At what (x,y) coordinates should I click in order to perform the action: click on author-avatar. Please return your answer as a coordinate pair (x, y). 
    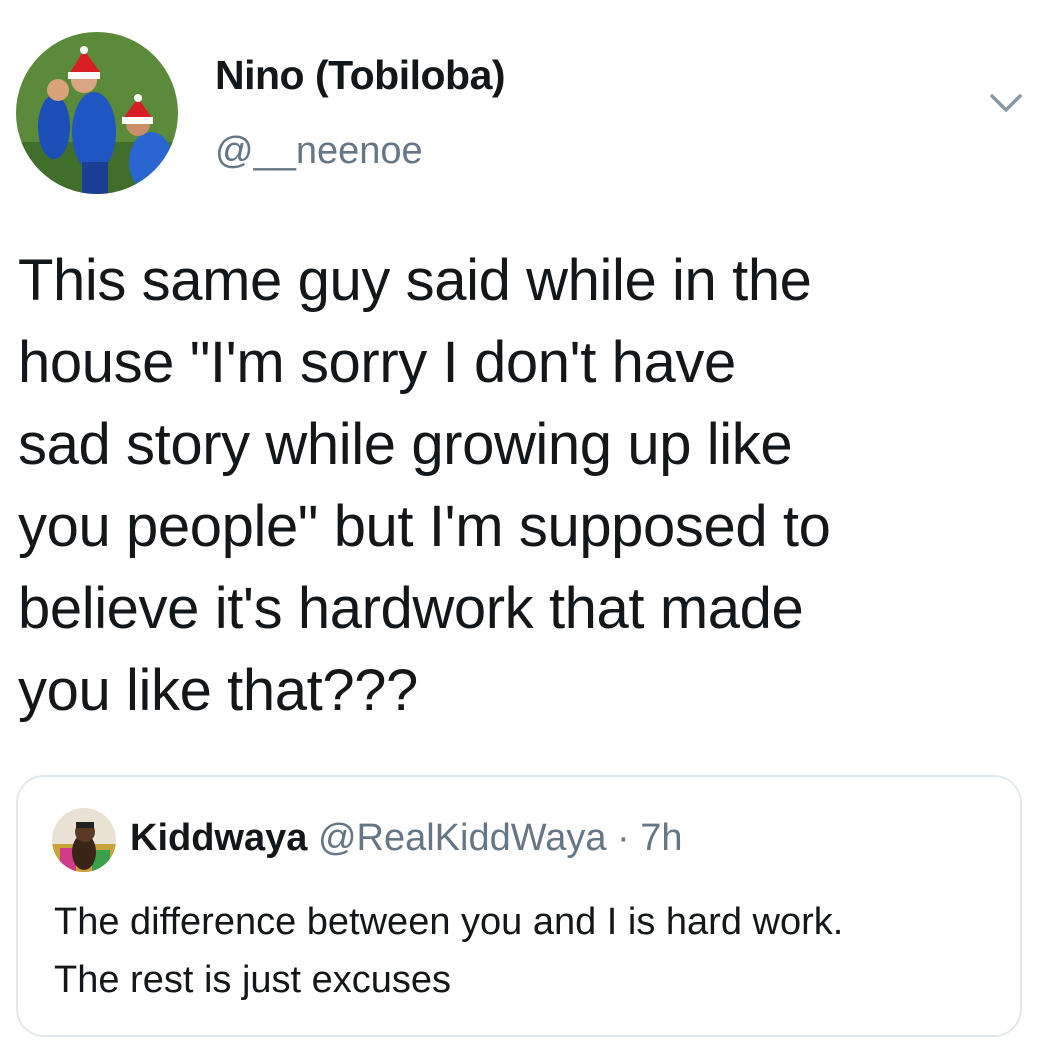
    Looking at the image, I should click on (97, 113).